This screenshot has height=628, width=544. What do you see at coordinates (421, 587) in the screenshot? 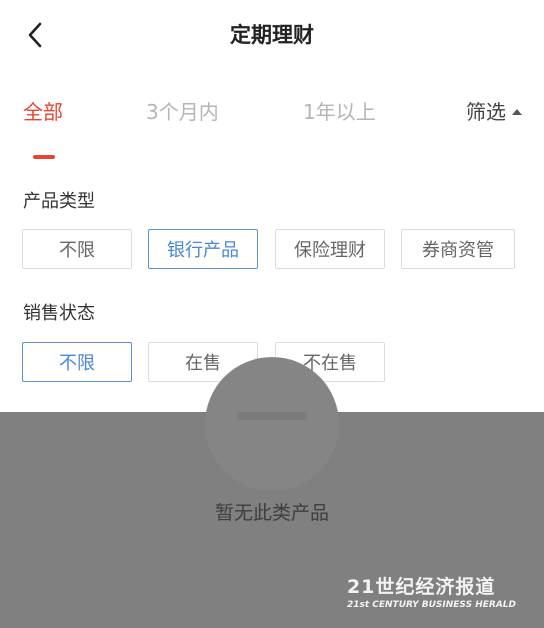
I see `watermark-main: 21世纪经济报道` at bounding box center [421, 587].